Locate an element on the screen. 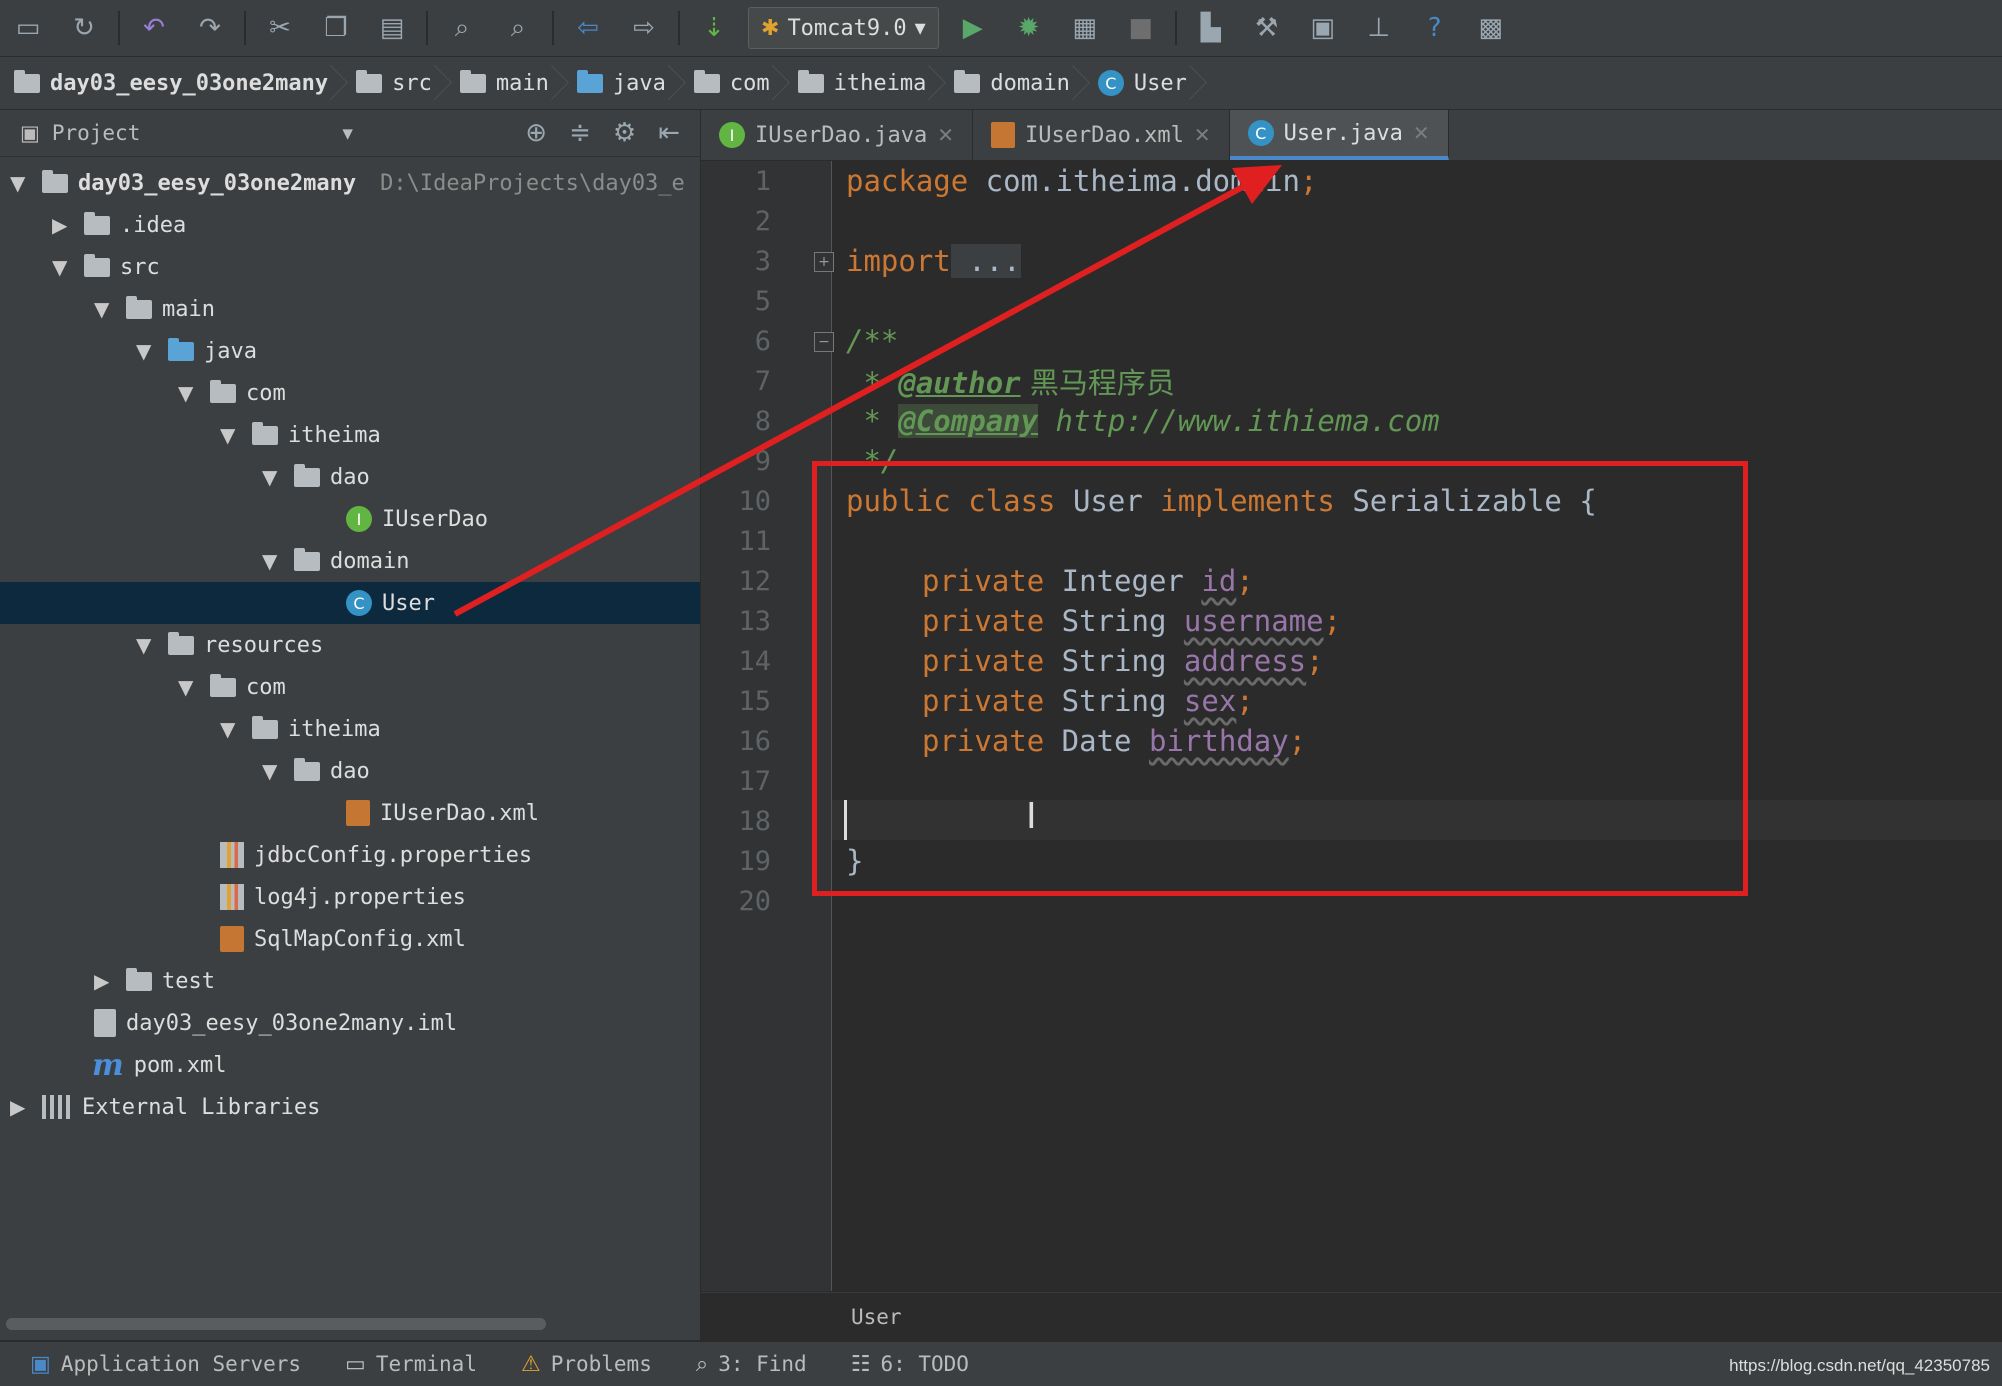 The width and height of the screenshot is (2002, 1386). breadcrumb-com: com is located at coordinates (732, 83).